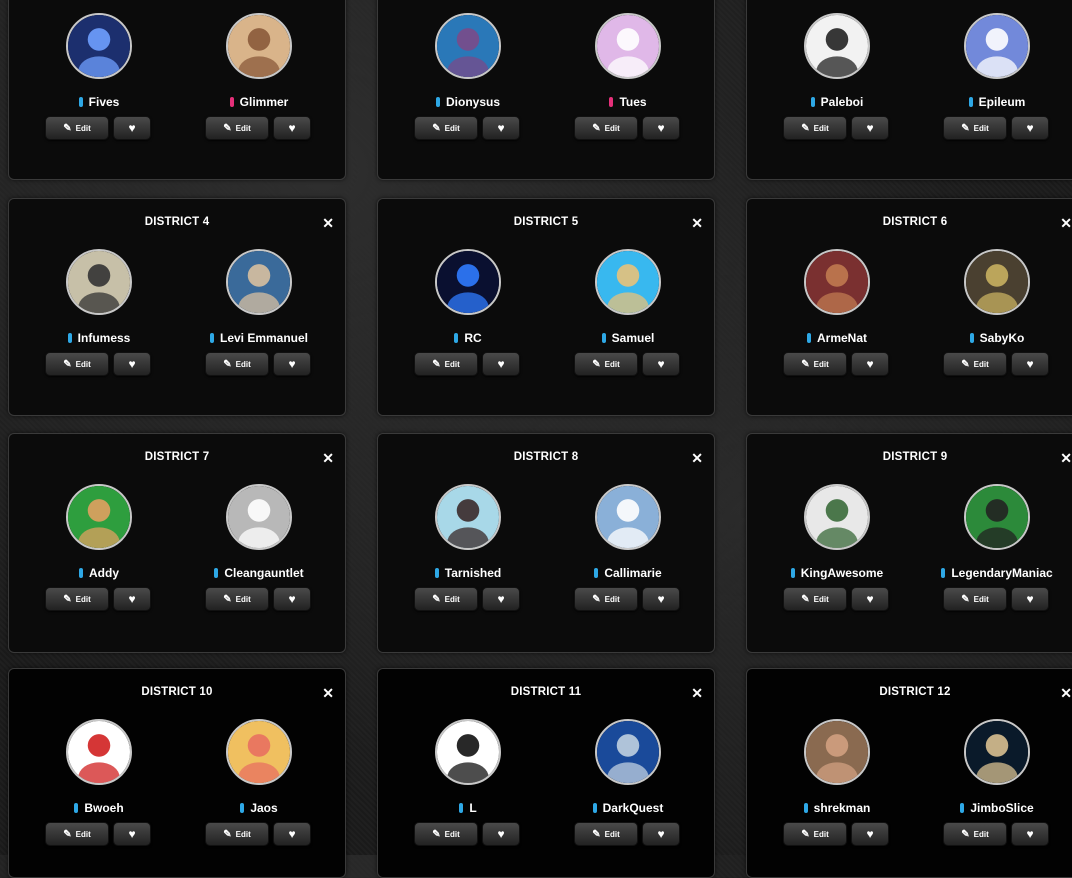 Image resolution: width=1072 pixels, height=878 pixels. Describe the element at coordinates (264, 338) in the screenshot. I see `tribute-name-text: Levi Emmanuel` at that location.